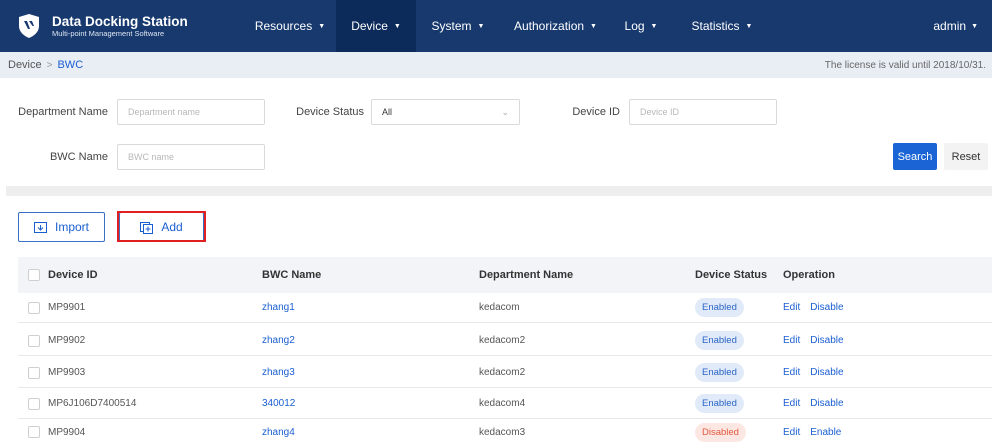 The width and height of the screenshot is (992, 445). I want to click on device-status-value: All, so click(387, 112).